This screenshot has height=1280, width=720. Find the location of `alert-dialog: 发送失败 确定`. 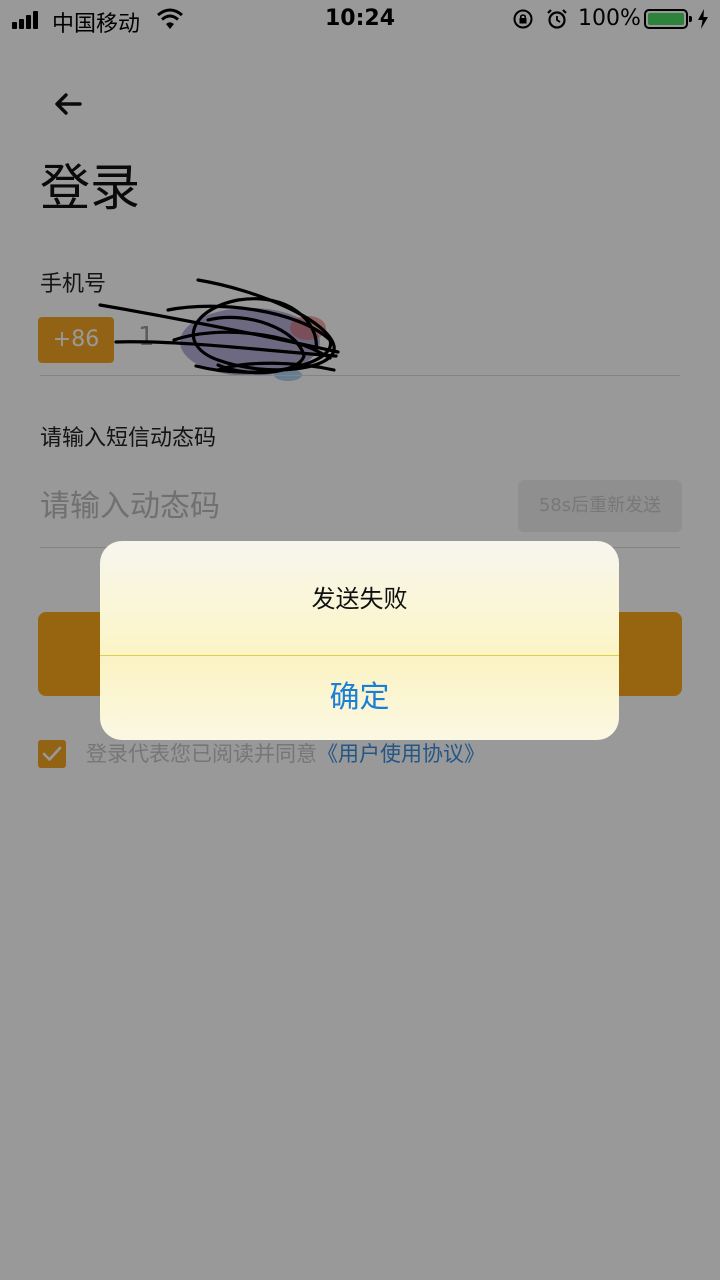

alert-dialog: 发送失败 确定 is located at coordinates (359, 640).